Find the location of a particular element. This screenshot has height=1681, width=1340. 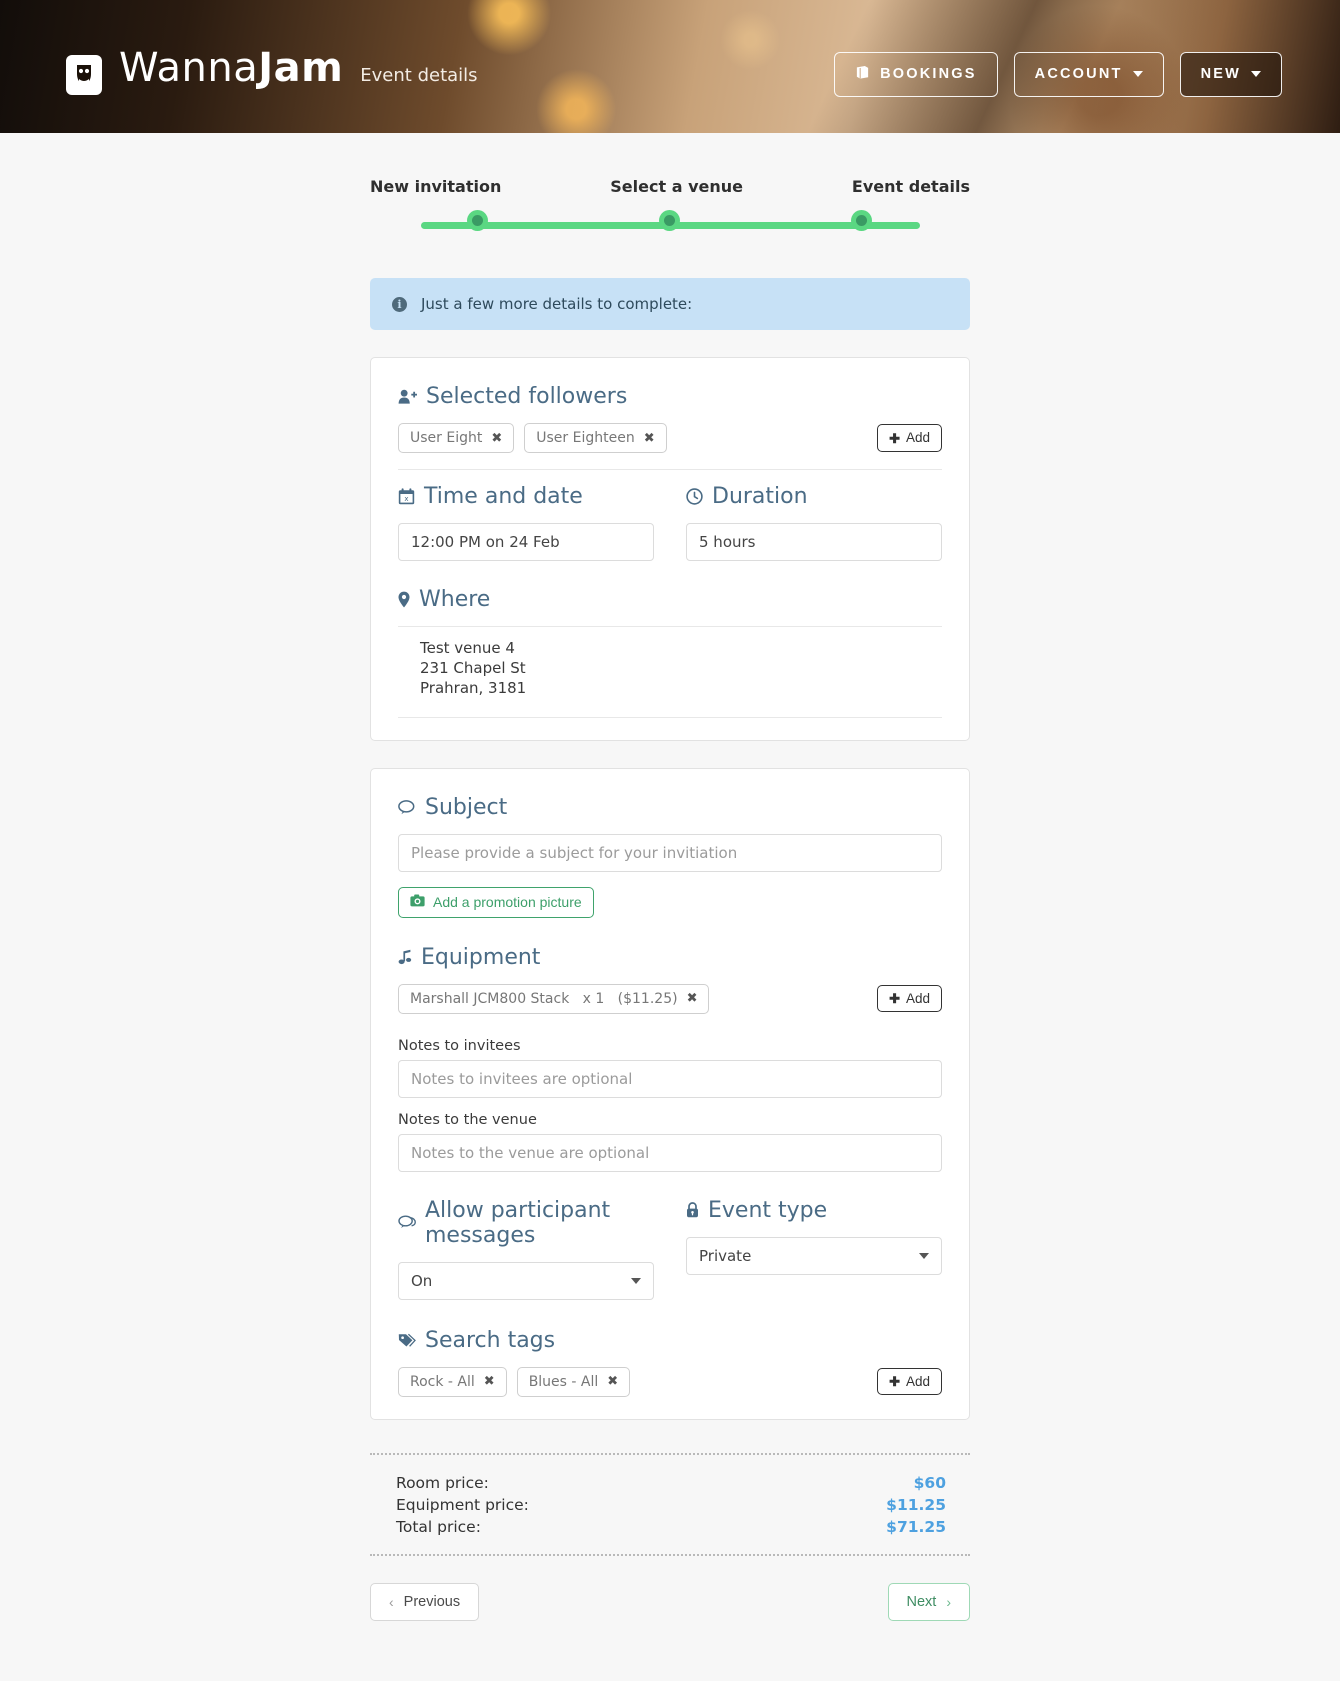

calendar-icon: x is located at coordinates (406, 496).